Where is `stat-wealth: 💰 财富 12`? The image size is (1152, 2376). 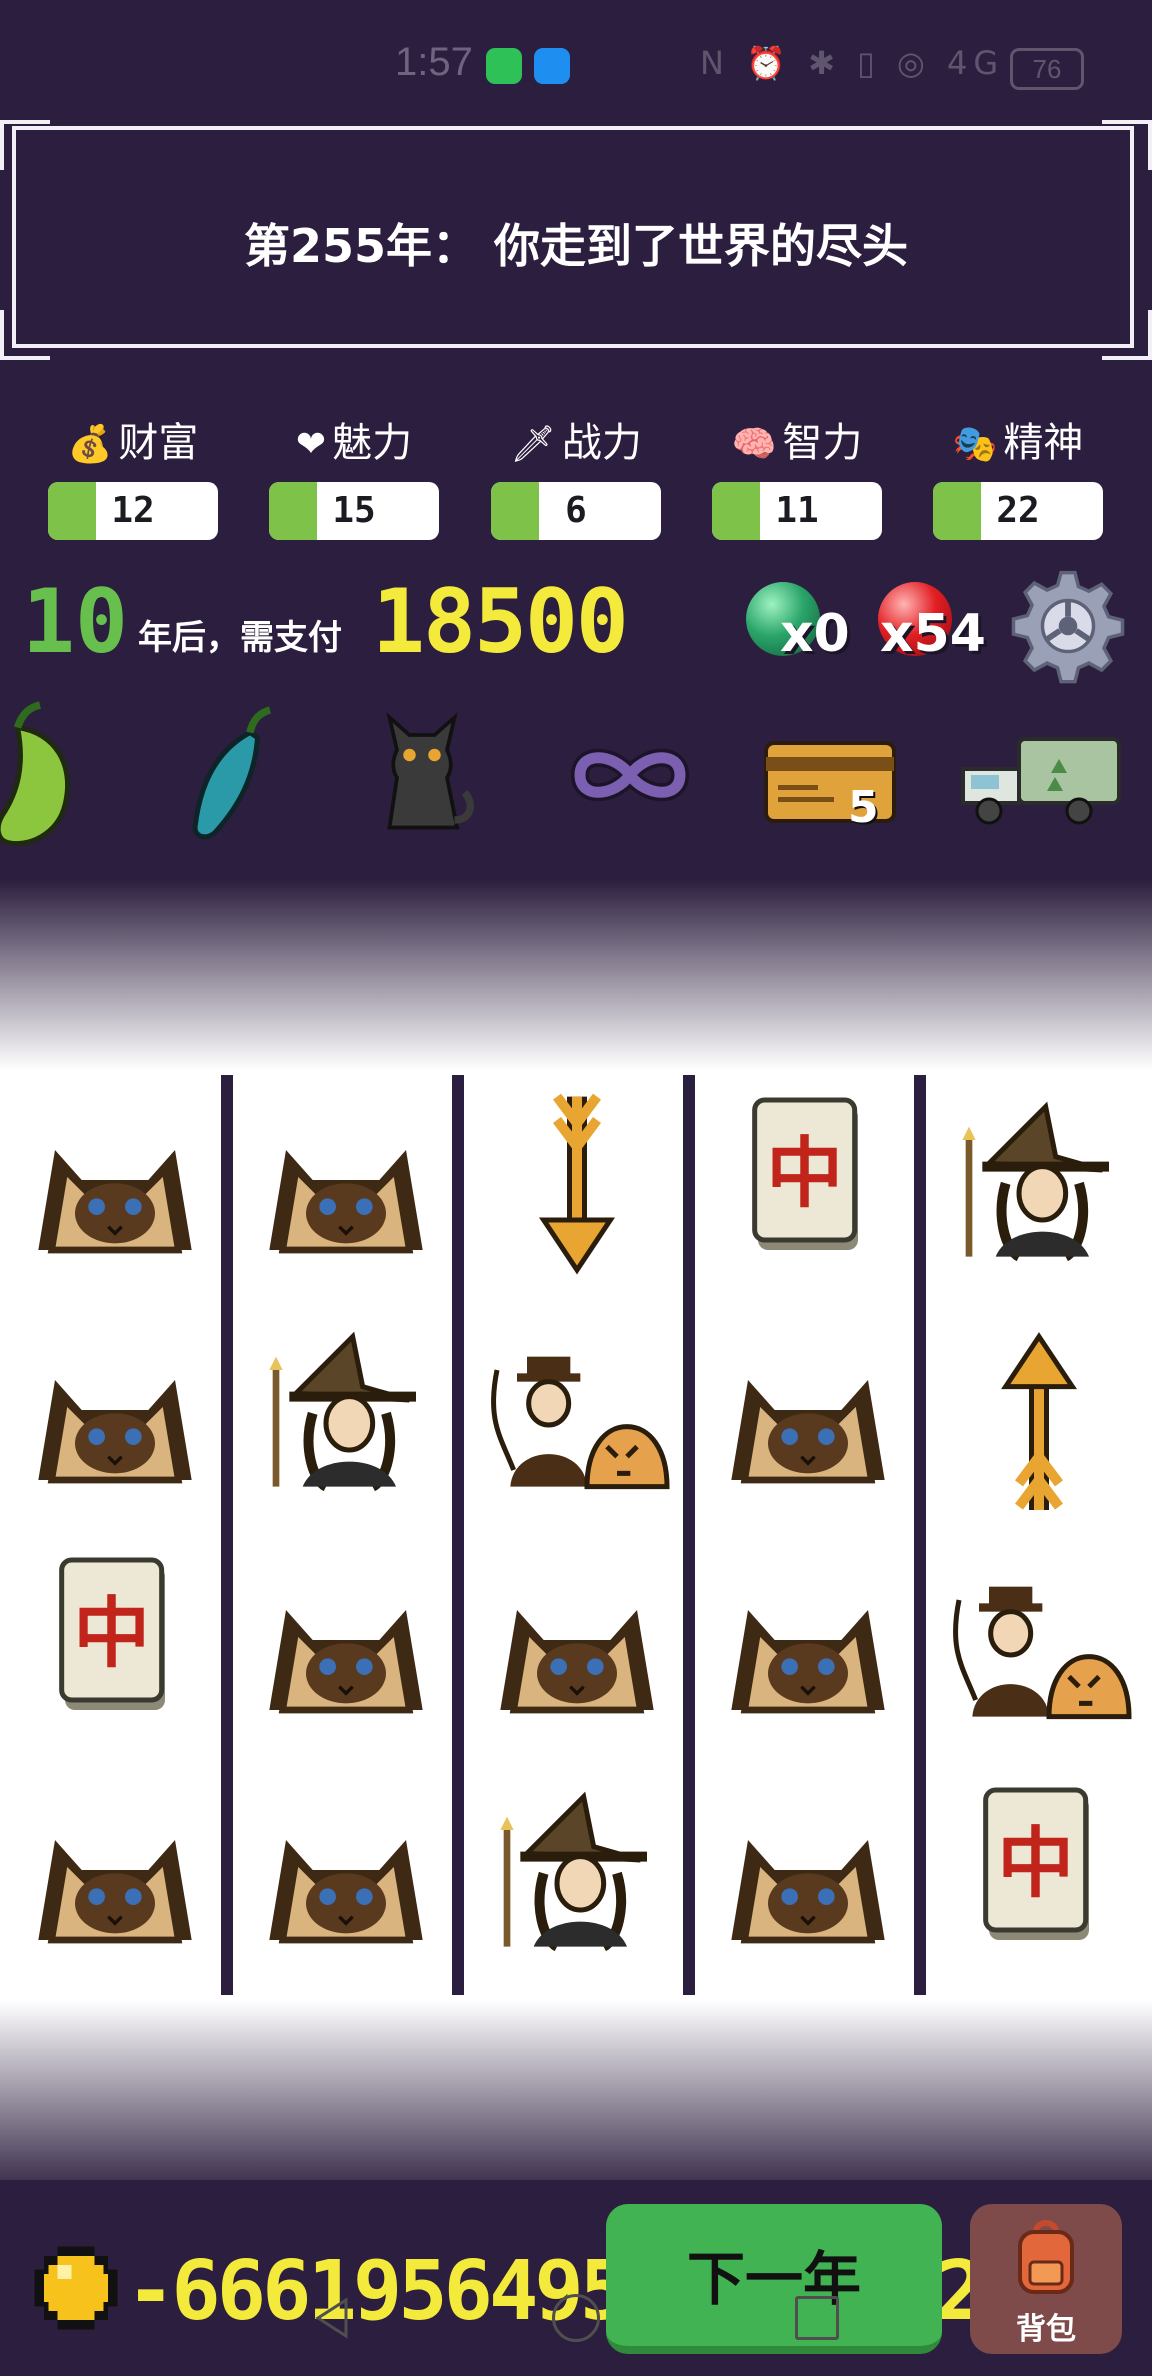 stat-wealth: 💰 财富 12 is located at coordinates (133, 475).